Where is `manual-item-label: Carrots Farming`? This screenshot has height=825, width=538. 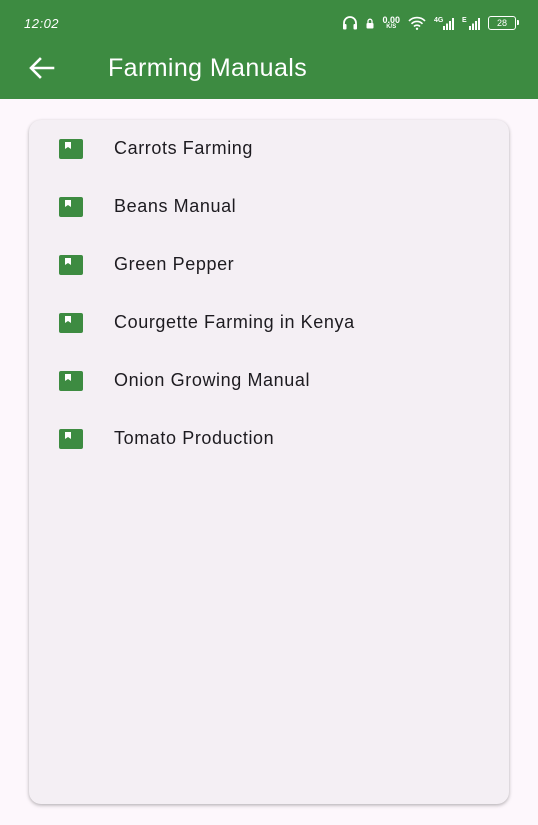
manual-item-label: Carrots Farming is located at coordinates (184, 148).